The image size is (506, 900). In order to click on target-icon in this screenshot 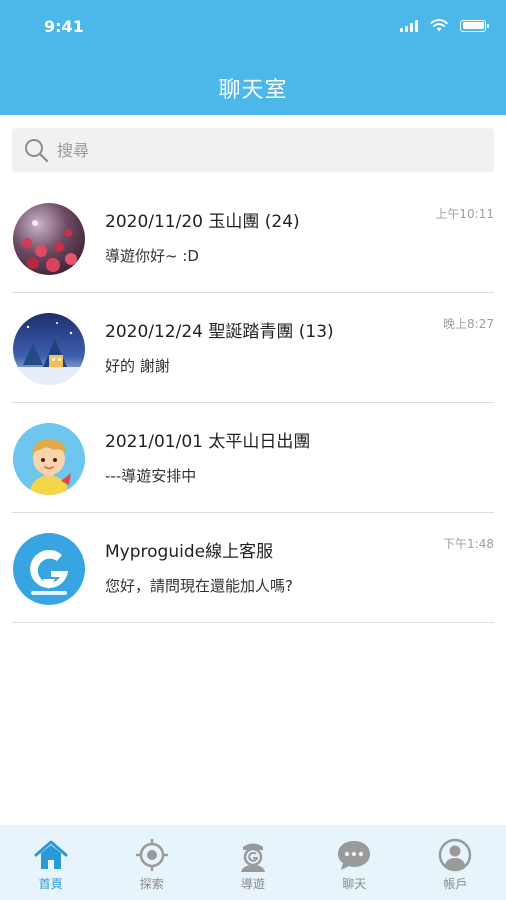, I will do `click(151, 855)`.